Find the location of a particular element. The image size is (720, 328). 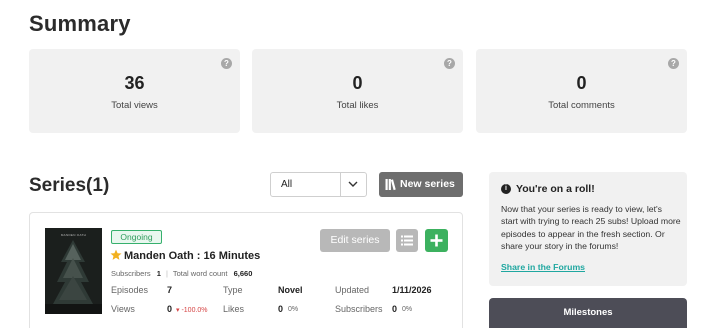

books-icon is located at coordinates (390, 185).